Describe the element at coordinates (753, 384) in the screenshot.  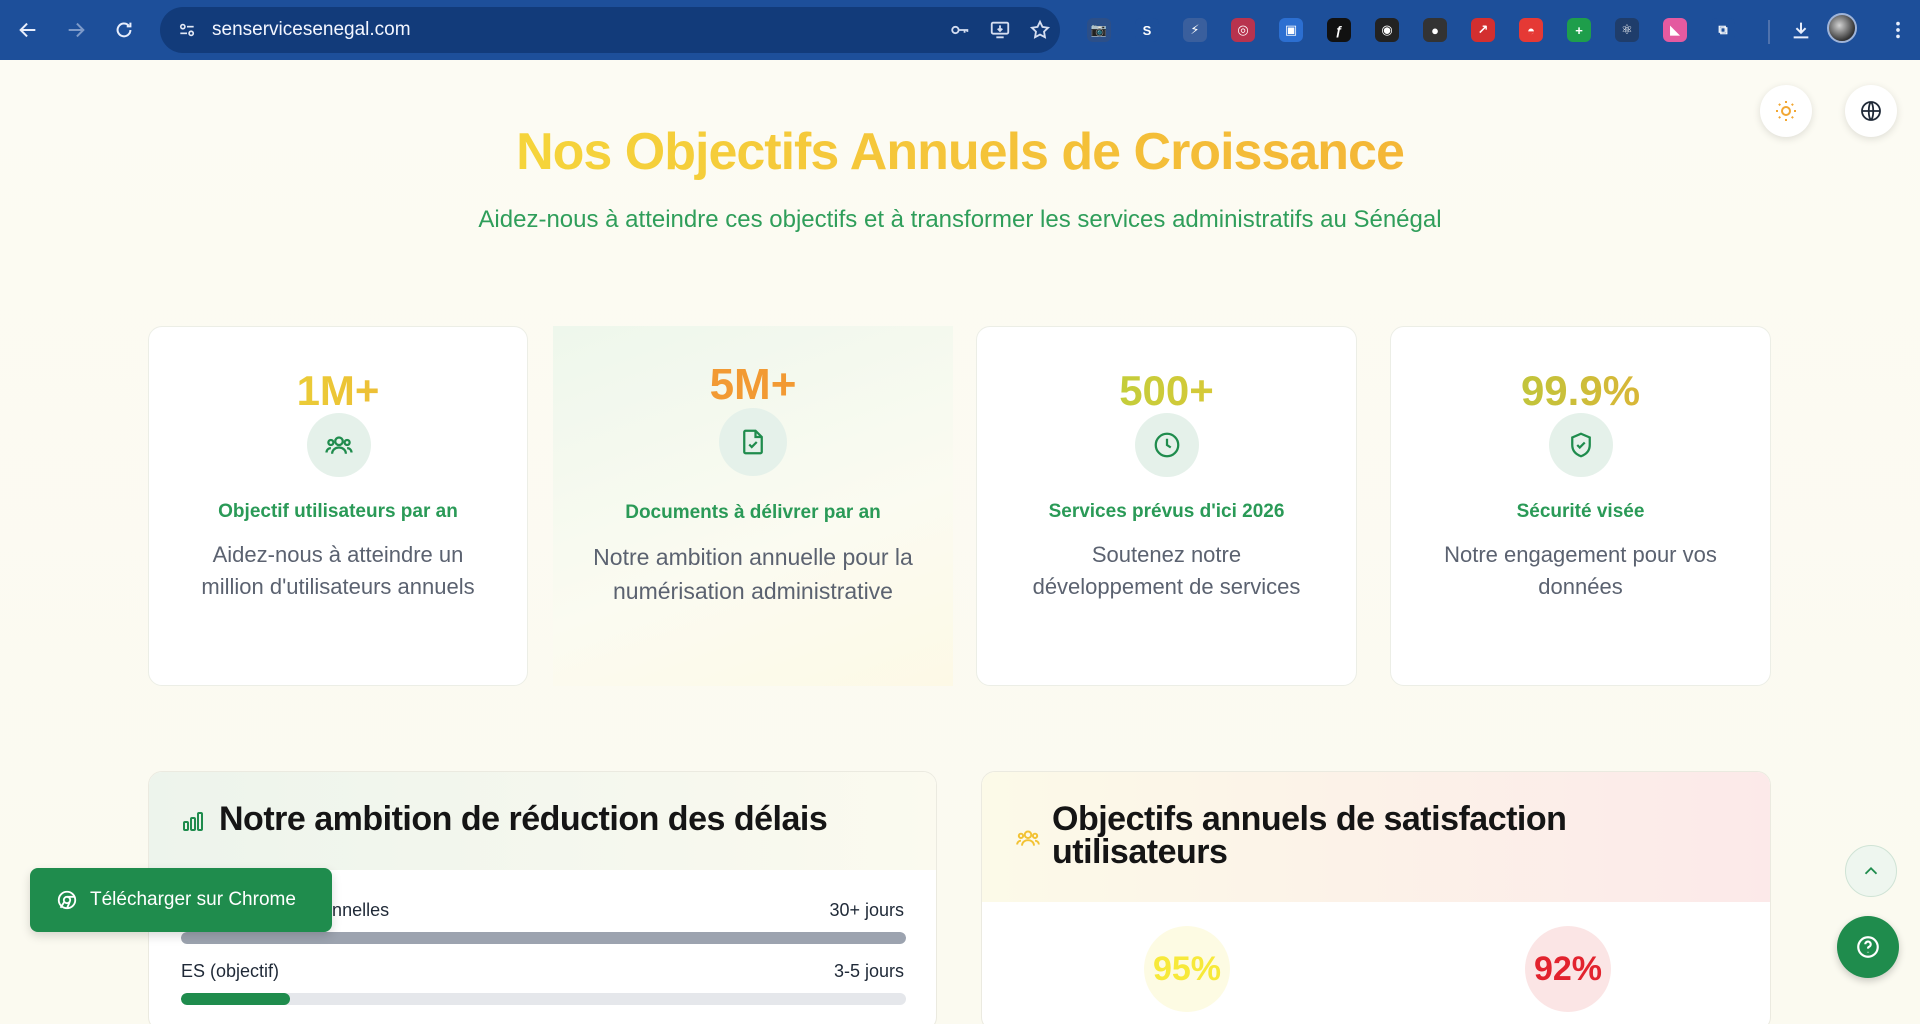
I see `stat-value: 5M+` at that location.